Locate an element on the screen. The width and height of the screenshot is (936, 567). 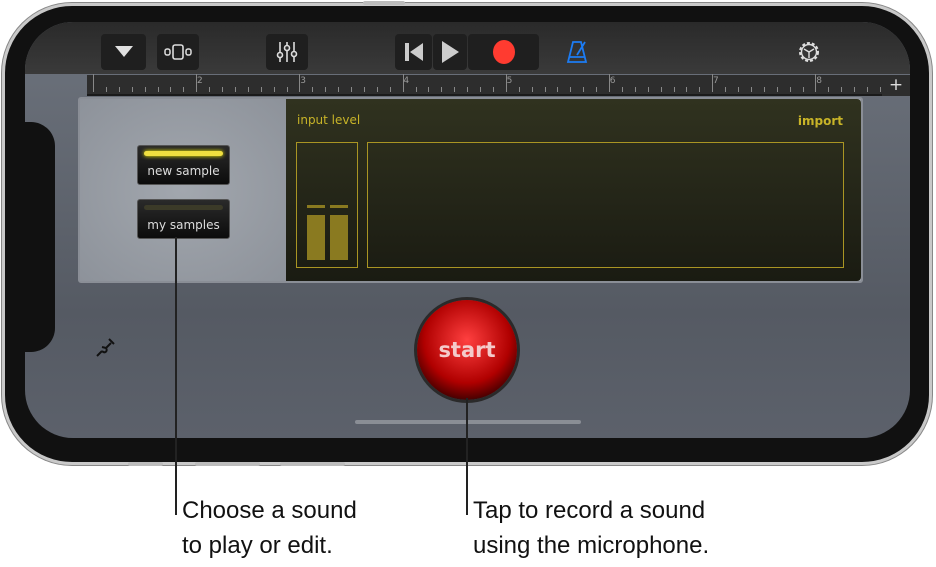
triangle-down-icon is located at coordinates (123, 51).